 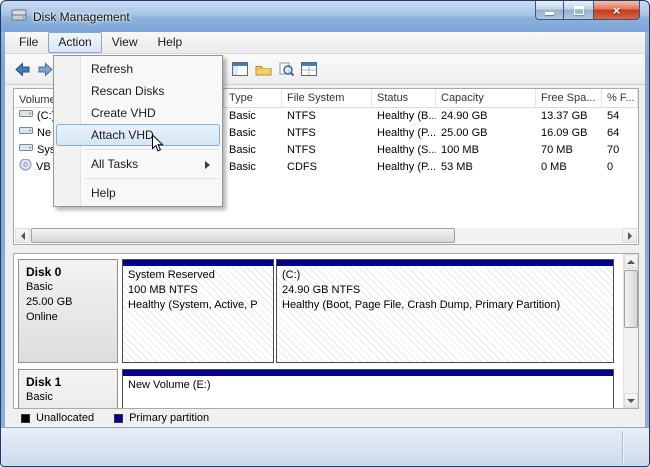 I want to click on column-status: Status, so click(x=404, y=98).